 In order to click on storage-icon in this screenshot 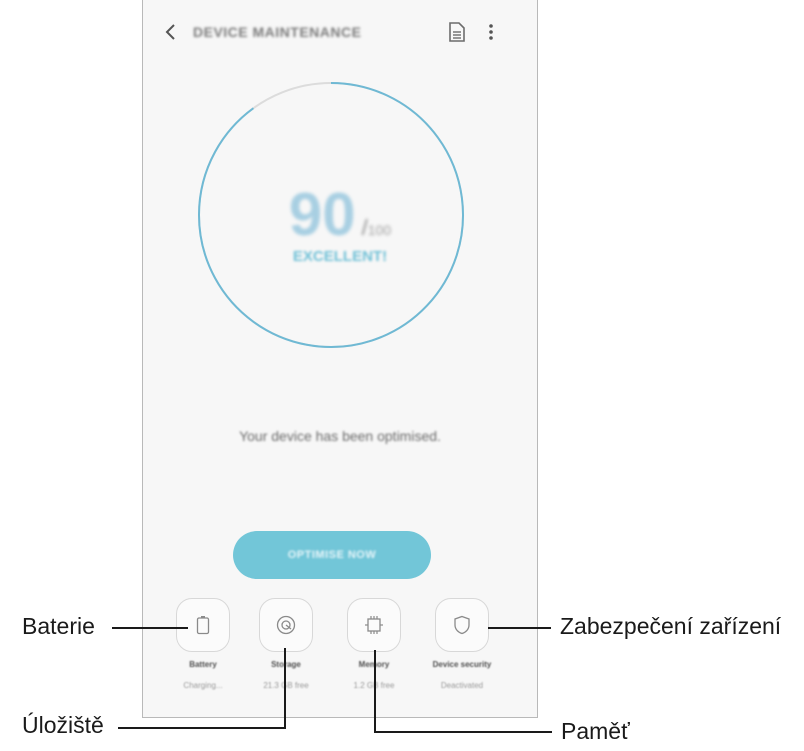, I will do `click(286, 625)`.